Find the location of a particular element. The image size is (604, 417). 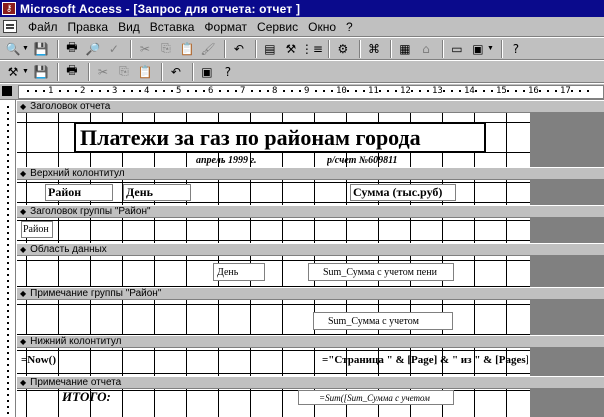

tools-icon: ⚒ is located at coordinates (13, 72).